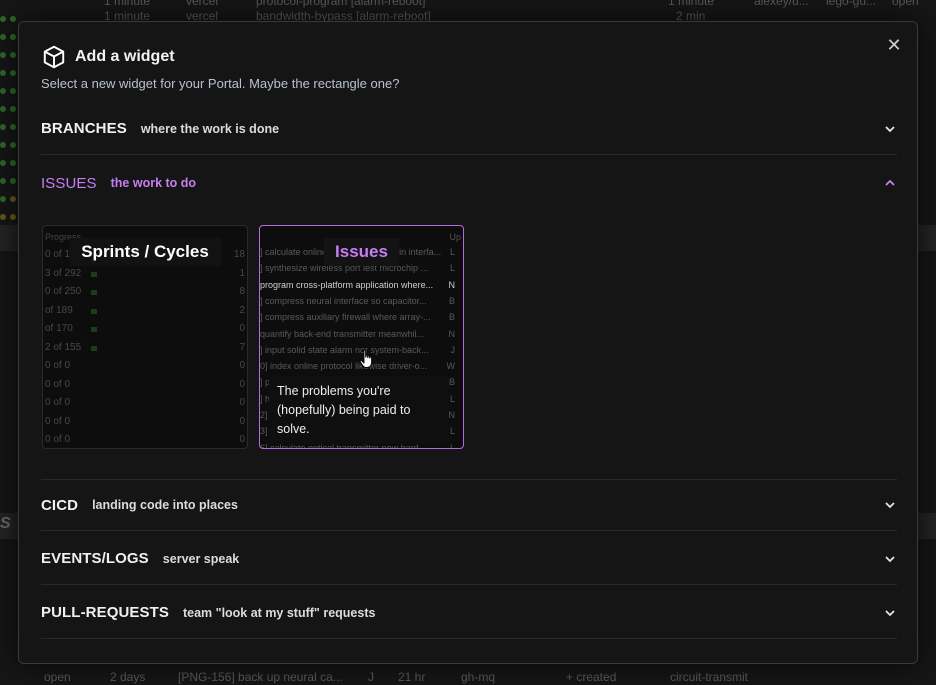 The image size is (936, 685). I want to click on bg-text: 2 days, so click(128, 677).